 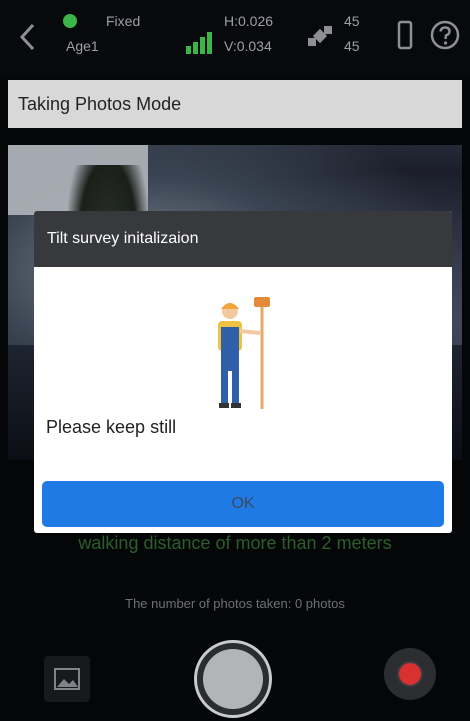 What do you see at coordinates (243, 239) in the screenshot?
I see `dialog-title: Tilt survey initalizaion` at bounding box center [243, 239].